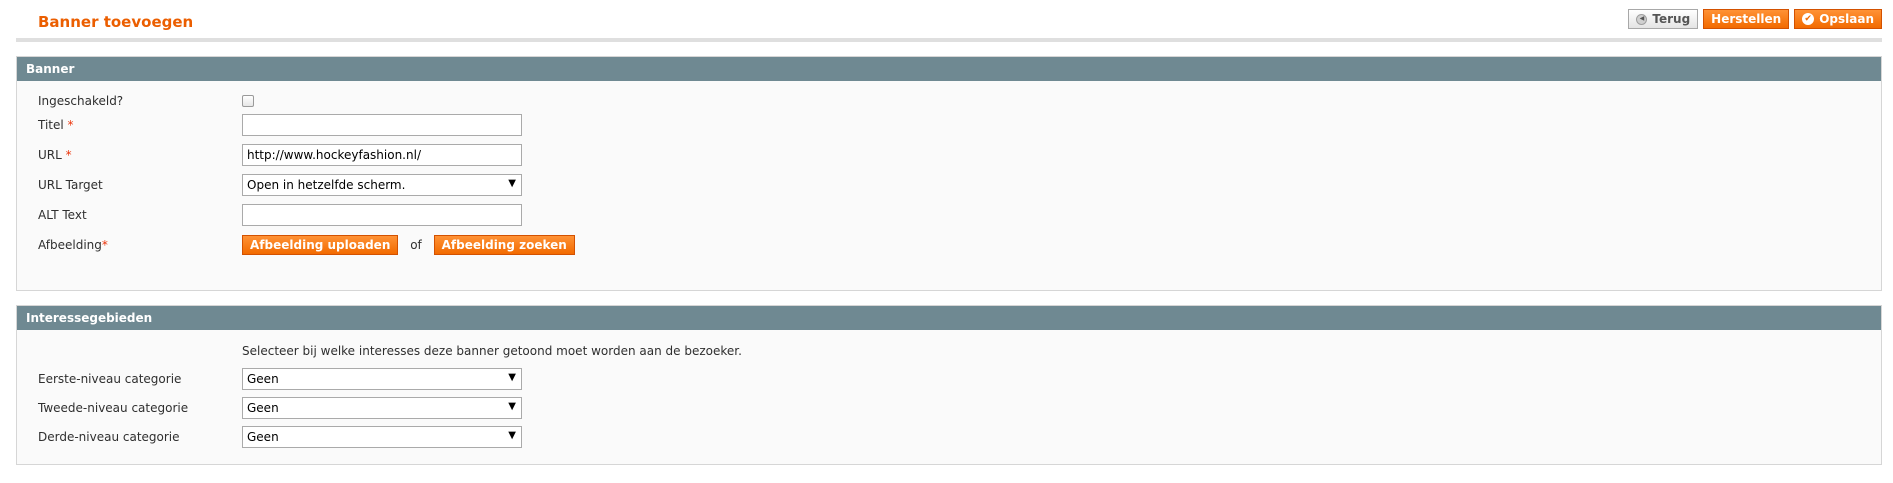 This screenshot has width=1893, height=483. What do you see at coordinates (109, 437) in the screenshot?
I see `level3-label: Derde-niveau categorie` at bounding box center [109, 437].